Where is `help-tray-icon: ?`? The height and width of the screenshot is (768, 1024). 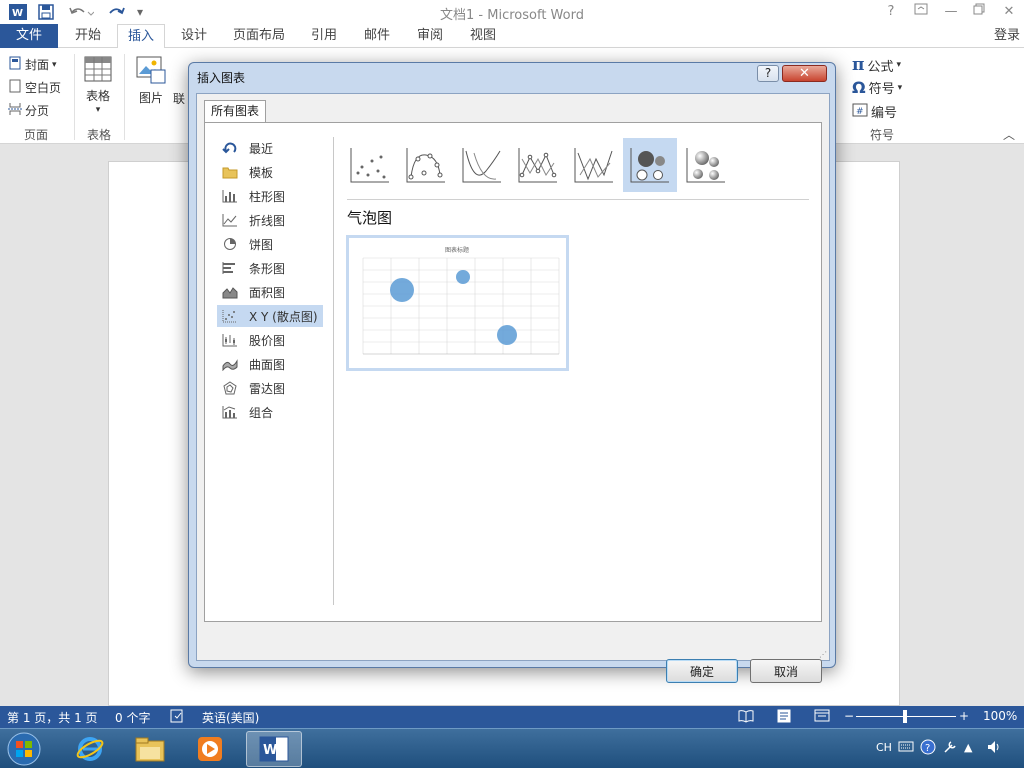 help-tray-icon: ? is located at coordinates (928, 748).